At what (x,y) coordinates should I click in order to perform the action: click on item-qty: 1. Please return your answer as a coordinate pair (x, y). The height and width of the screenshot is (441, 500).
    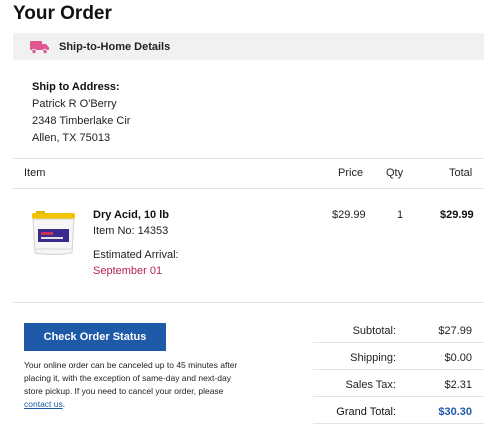
    Looking at the image, I should click on (400, 215).